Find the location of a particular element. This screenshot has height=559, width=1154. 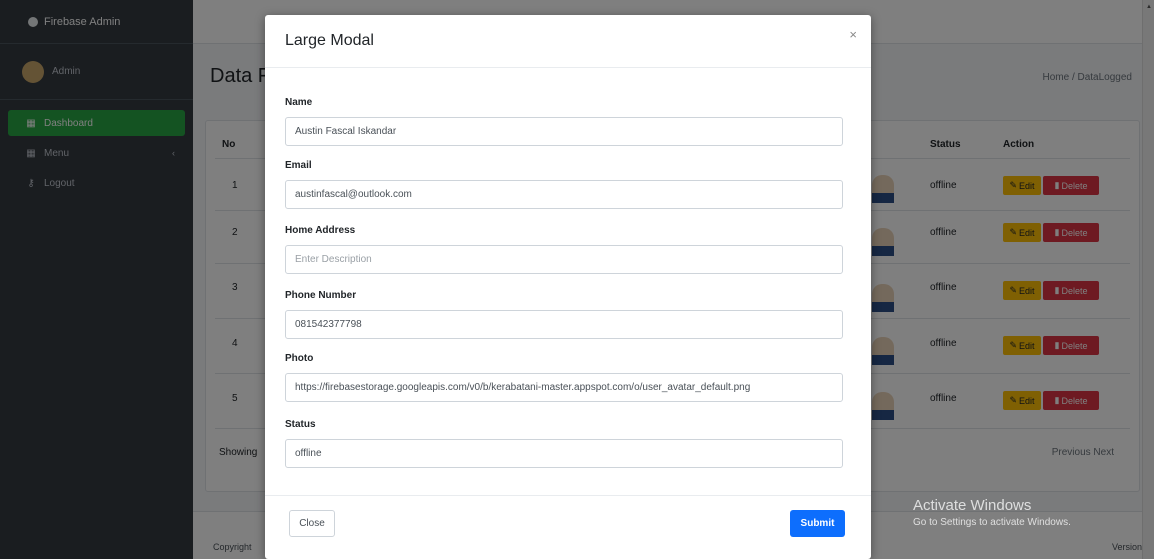

address-label: Home Address is located at coordinates (320, 230).